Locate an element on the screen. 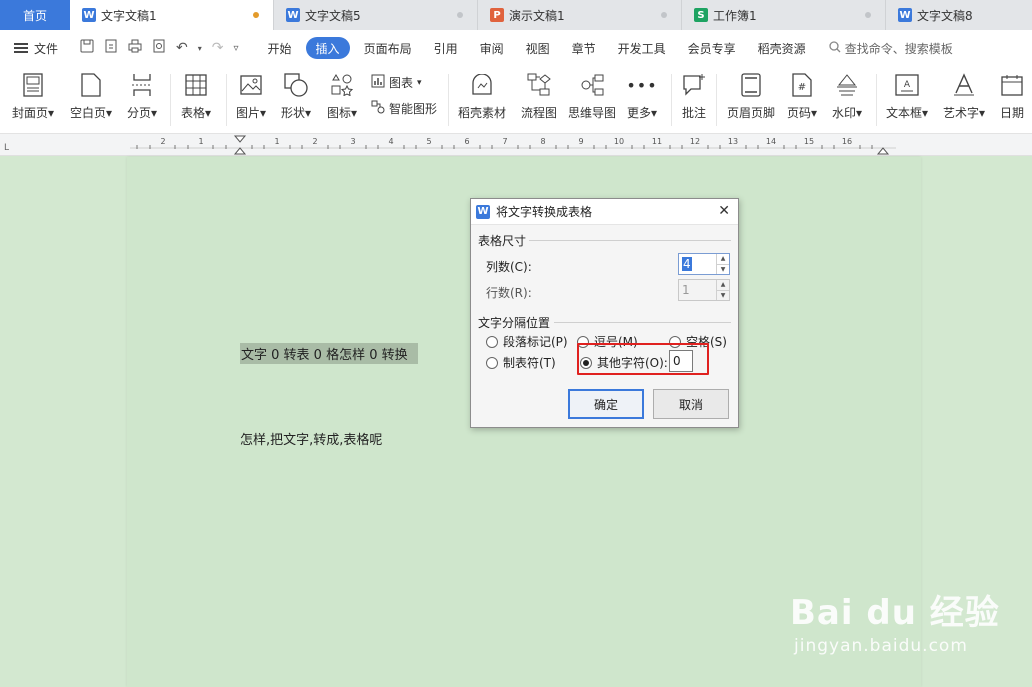  paragraph-mark-radio: 段落标记(P) is located at coordinates (527, 341).